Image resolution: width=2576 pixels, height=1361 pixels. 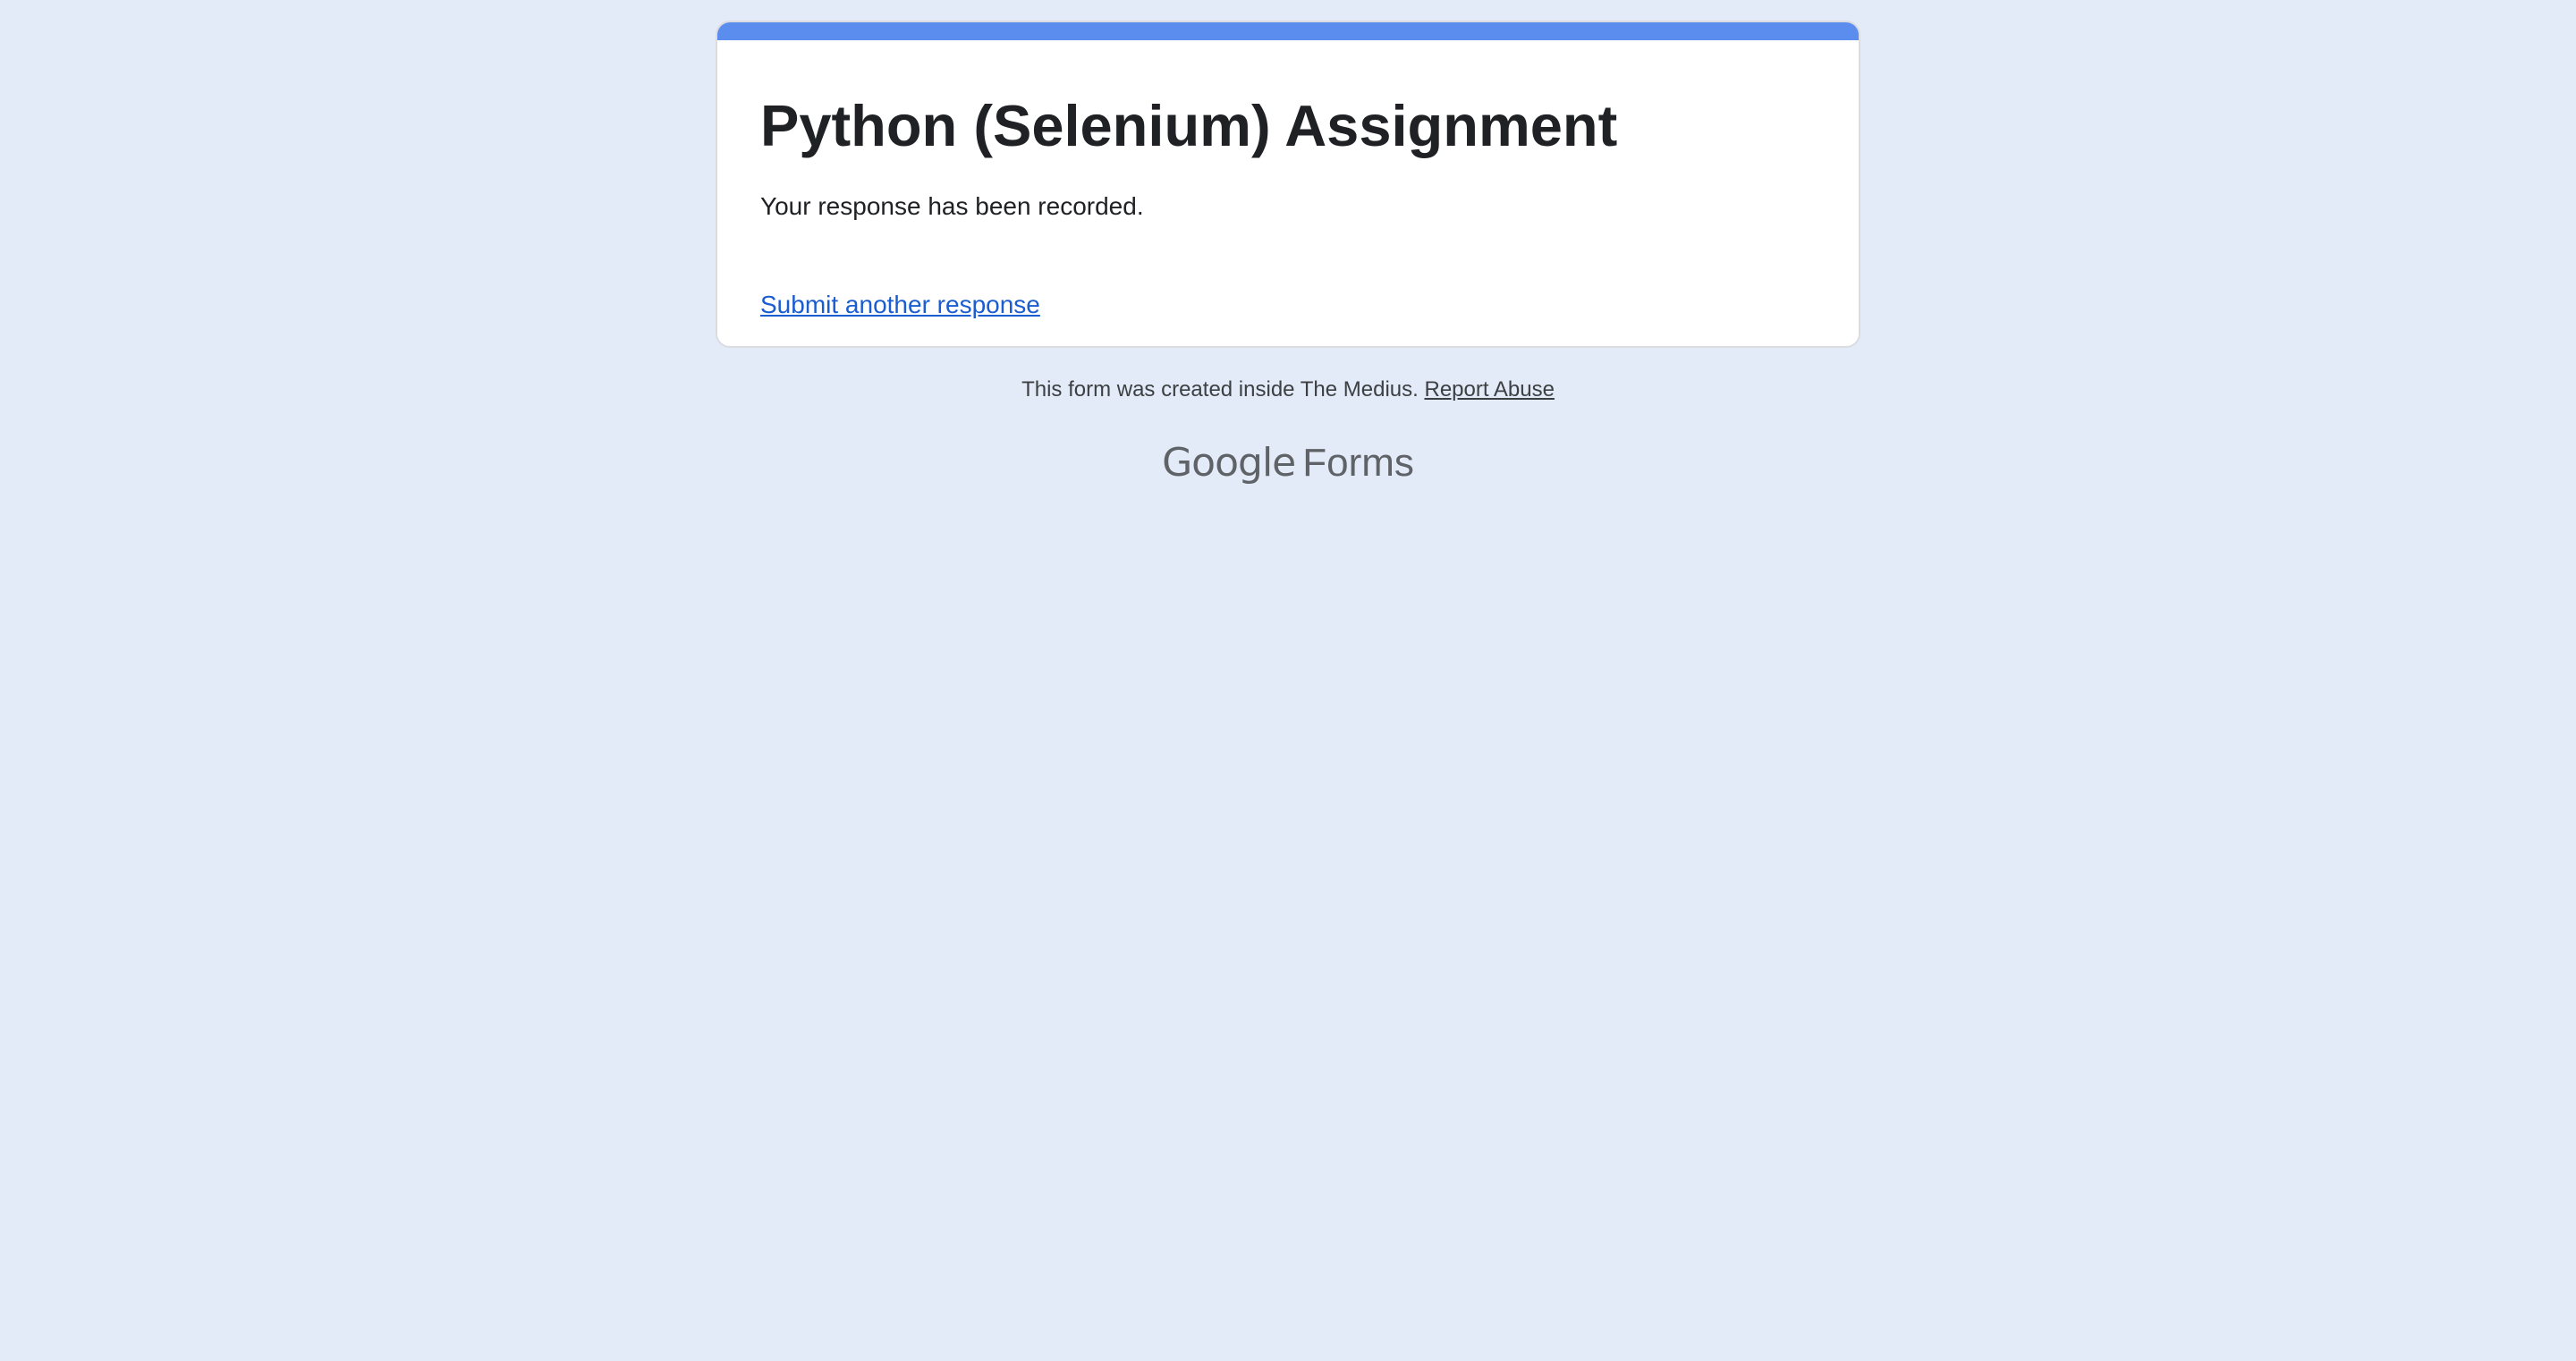 What do you see at coordinates (1288, 31) in the screenshot?
I see `card-accent-bar` at bounding box center [1288, 31].